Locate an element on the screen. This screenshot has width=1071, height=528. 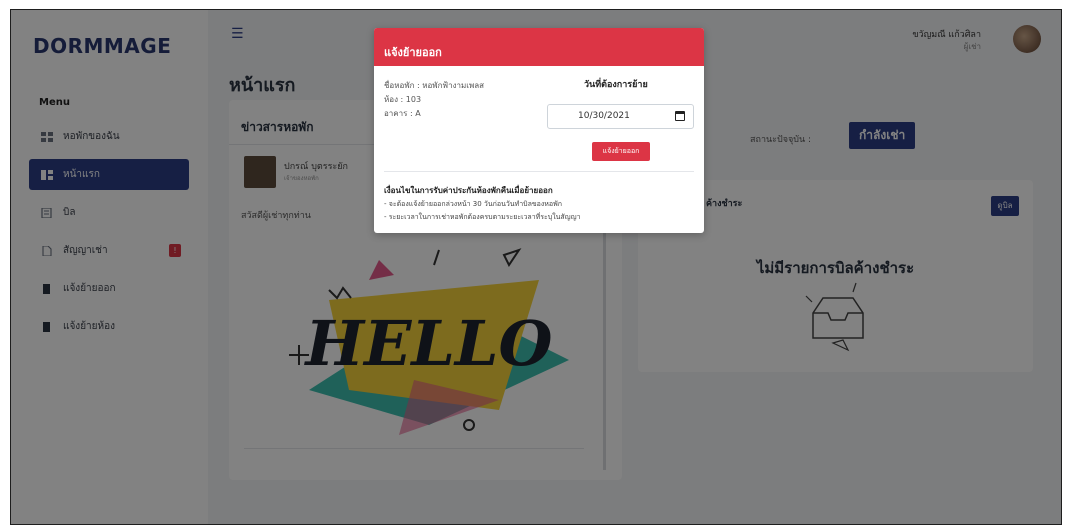
move-date-label: วันที่ต้องการย้าย is located at coordinates (616, 85).